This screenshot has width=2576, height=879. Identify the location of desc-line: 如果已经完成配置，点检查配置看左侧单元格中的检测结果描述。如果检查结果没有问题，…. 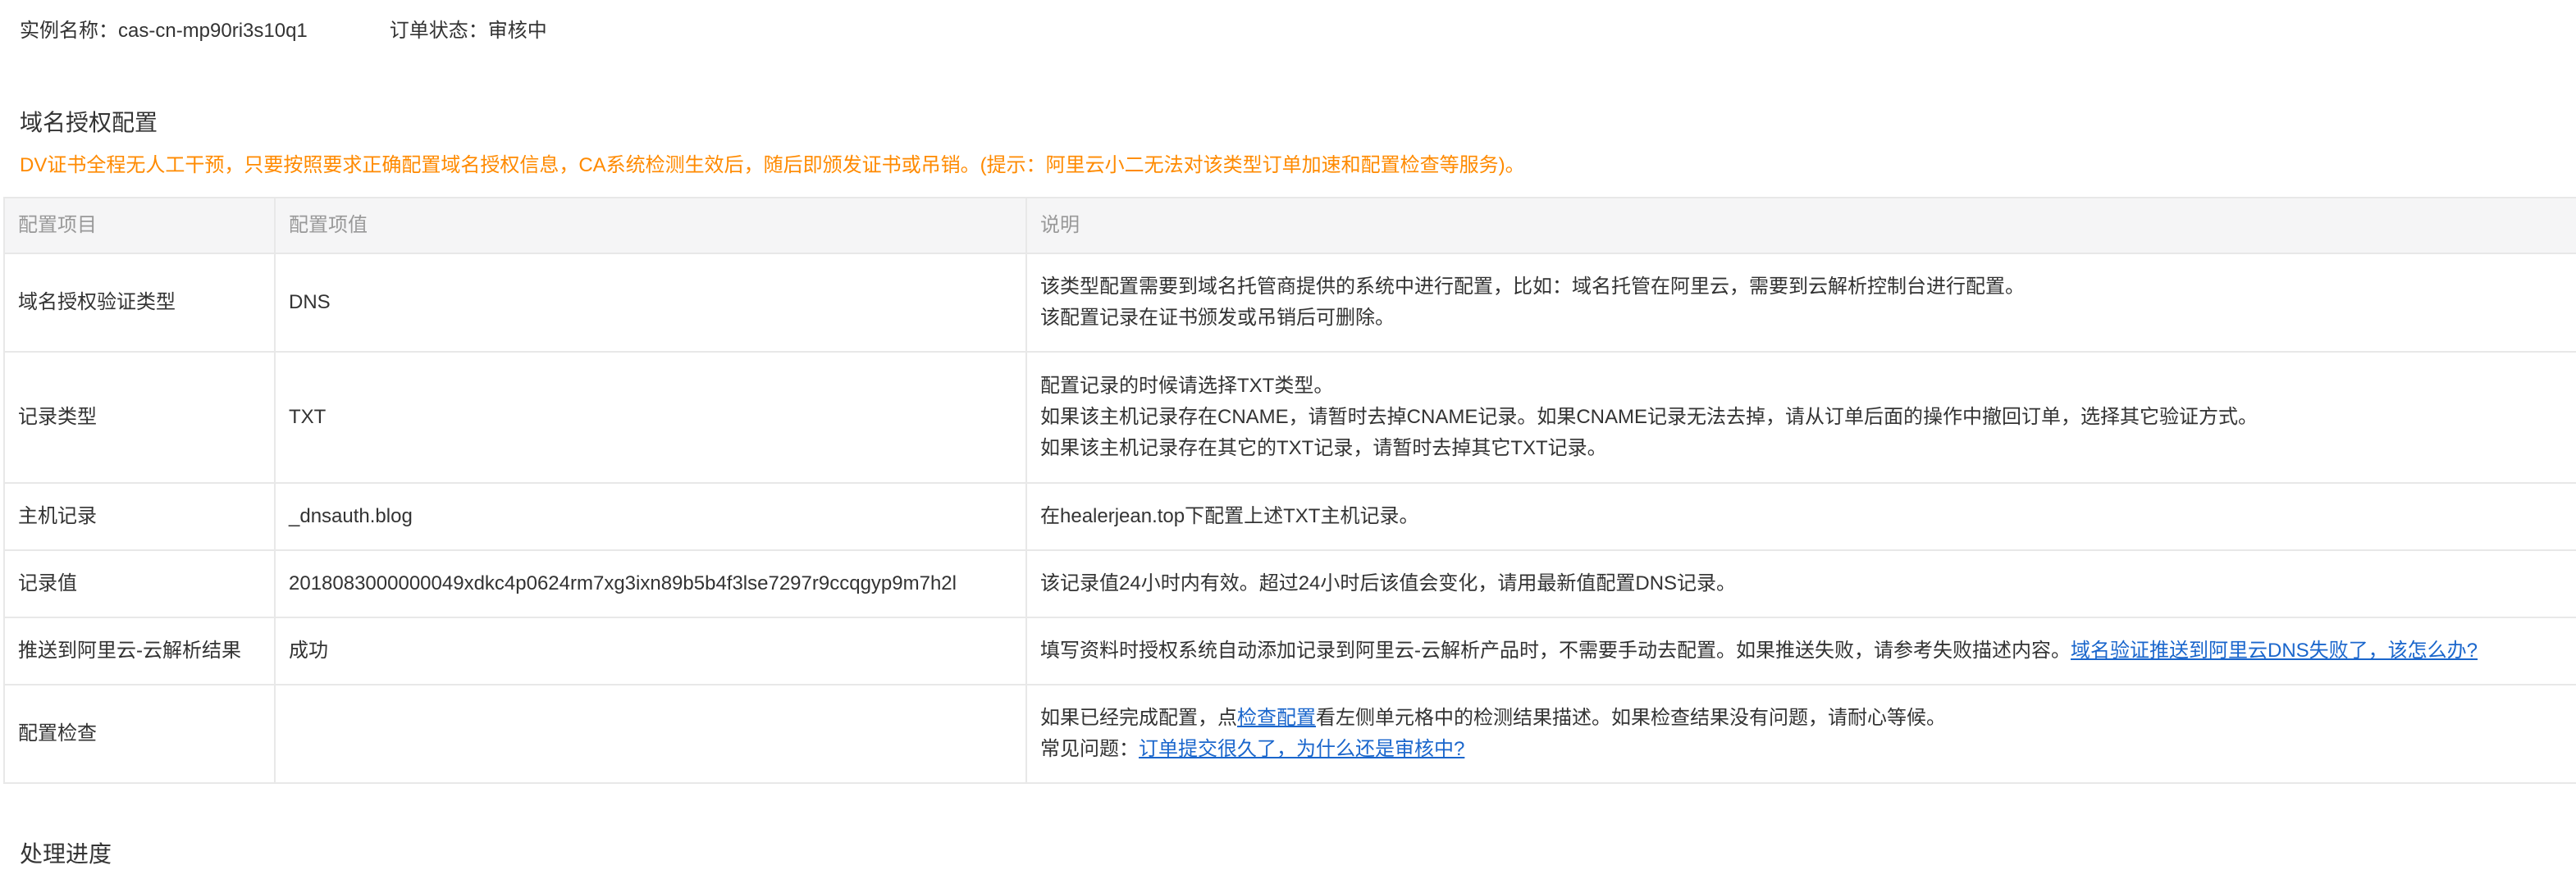
(1808, 719).